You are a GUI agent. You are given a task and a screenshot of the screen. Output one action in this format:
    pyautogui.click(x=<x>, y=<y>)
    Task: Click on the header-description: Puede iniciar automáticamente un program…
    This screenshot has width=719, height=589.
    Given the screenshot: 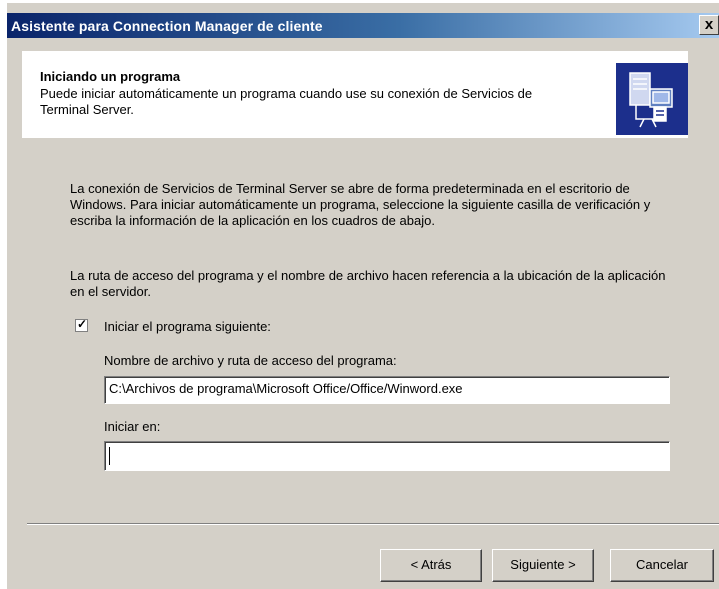 What is the action you would take?
    pyautogui.click(x=286, y=101)
    